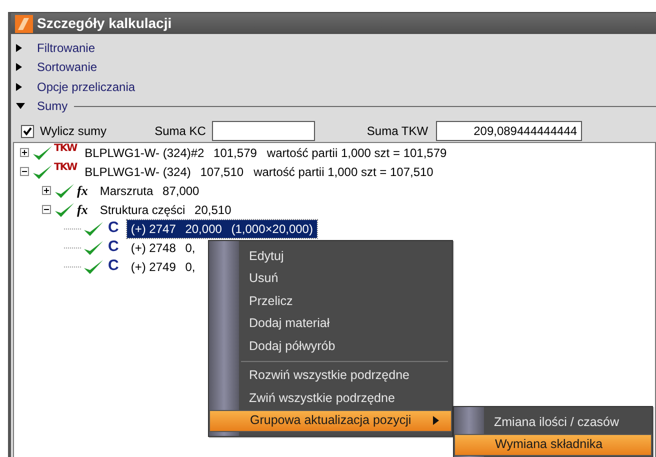 Image resolution: width=656 pixels, height=457 pixels. Describe the element at coordinates (330, 398) in the screenshot. I see `menu-item: Zwiń wszystkie podrzędne` at that location.